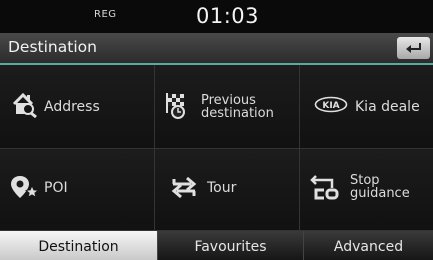 Image resolution: width=433 pixels, height=260 pixels. I want to click on status-bar: REG 01:03, so click(216, 16).